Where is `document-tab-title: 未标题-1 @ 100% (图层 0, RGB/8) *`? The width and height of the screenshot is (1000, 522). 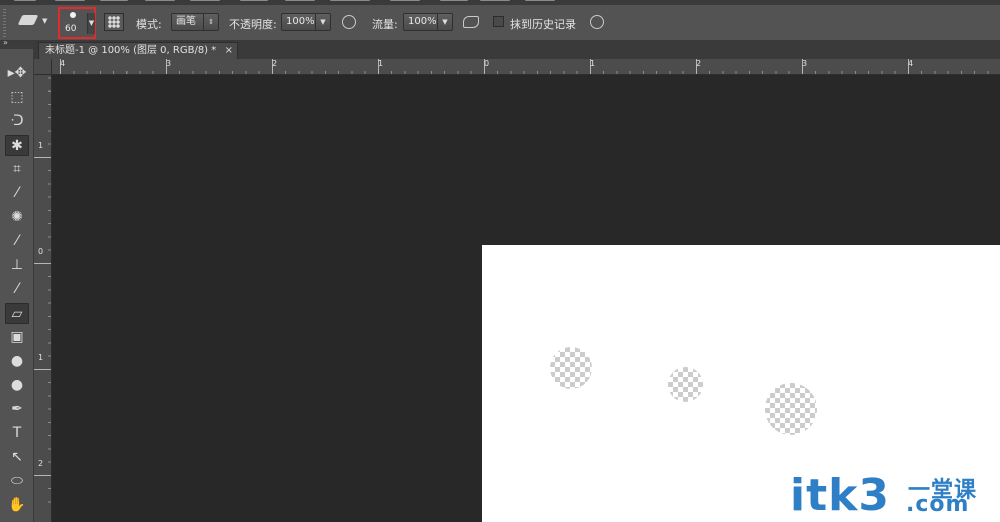
document-tab-title: 未标题-1 @ 100% (图层 0, RGB/8) * is located at coordinates (131, 50).